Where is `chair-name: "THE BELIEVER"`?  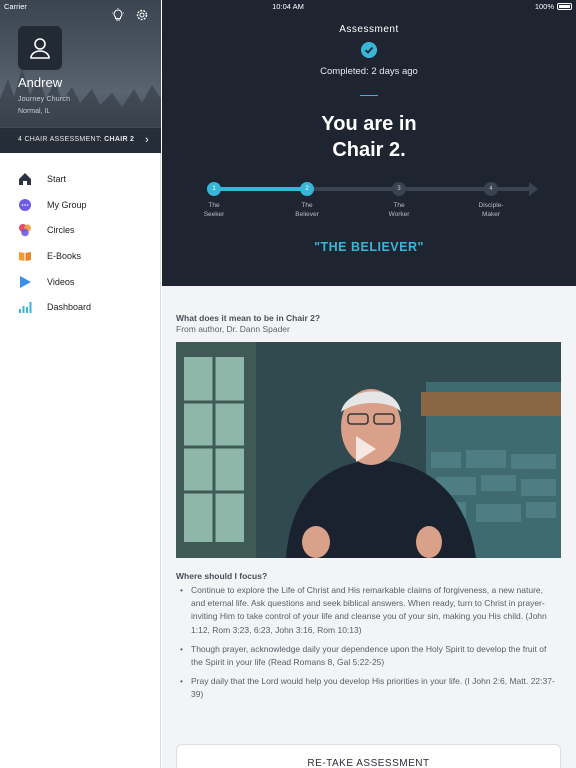
chair-name: "THE BELIEVER" is located at coordinates (369, 247).